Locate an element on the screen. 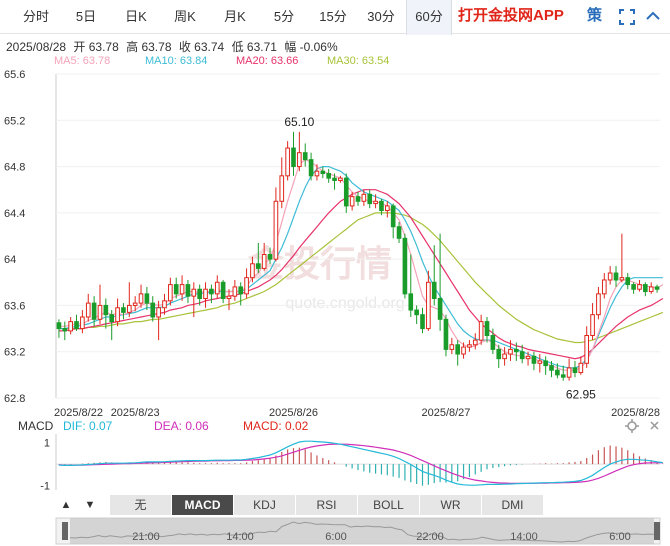 This screenshot has height=546, width=670. navigator-left-handle is located at coordinates (65, 531).